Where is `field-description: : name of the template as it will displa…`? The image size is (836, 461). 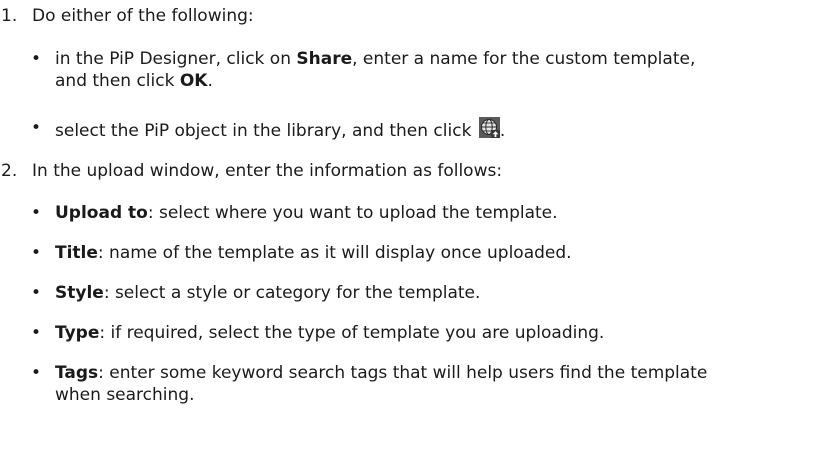
field-description: : name of the template as it will displa… is located at coordinates (334, 253).